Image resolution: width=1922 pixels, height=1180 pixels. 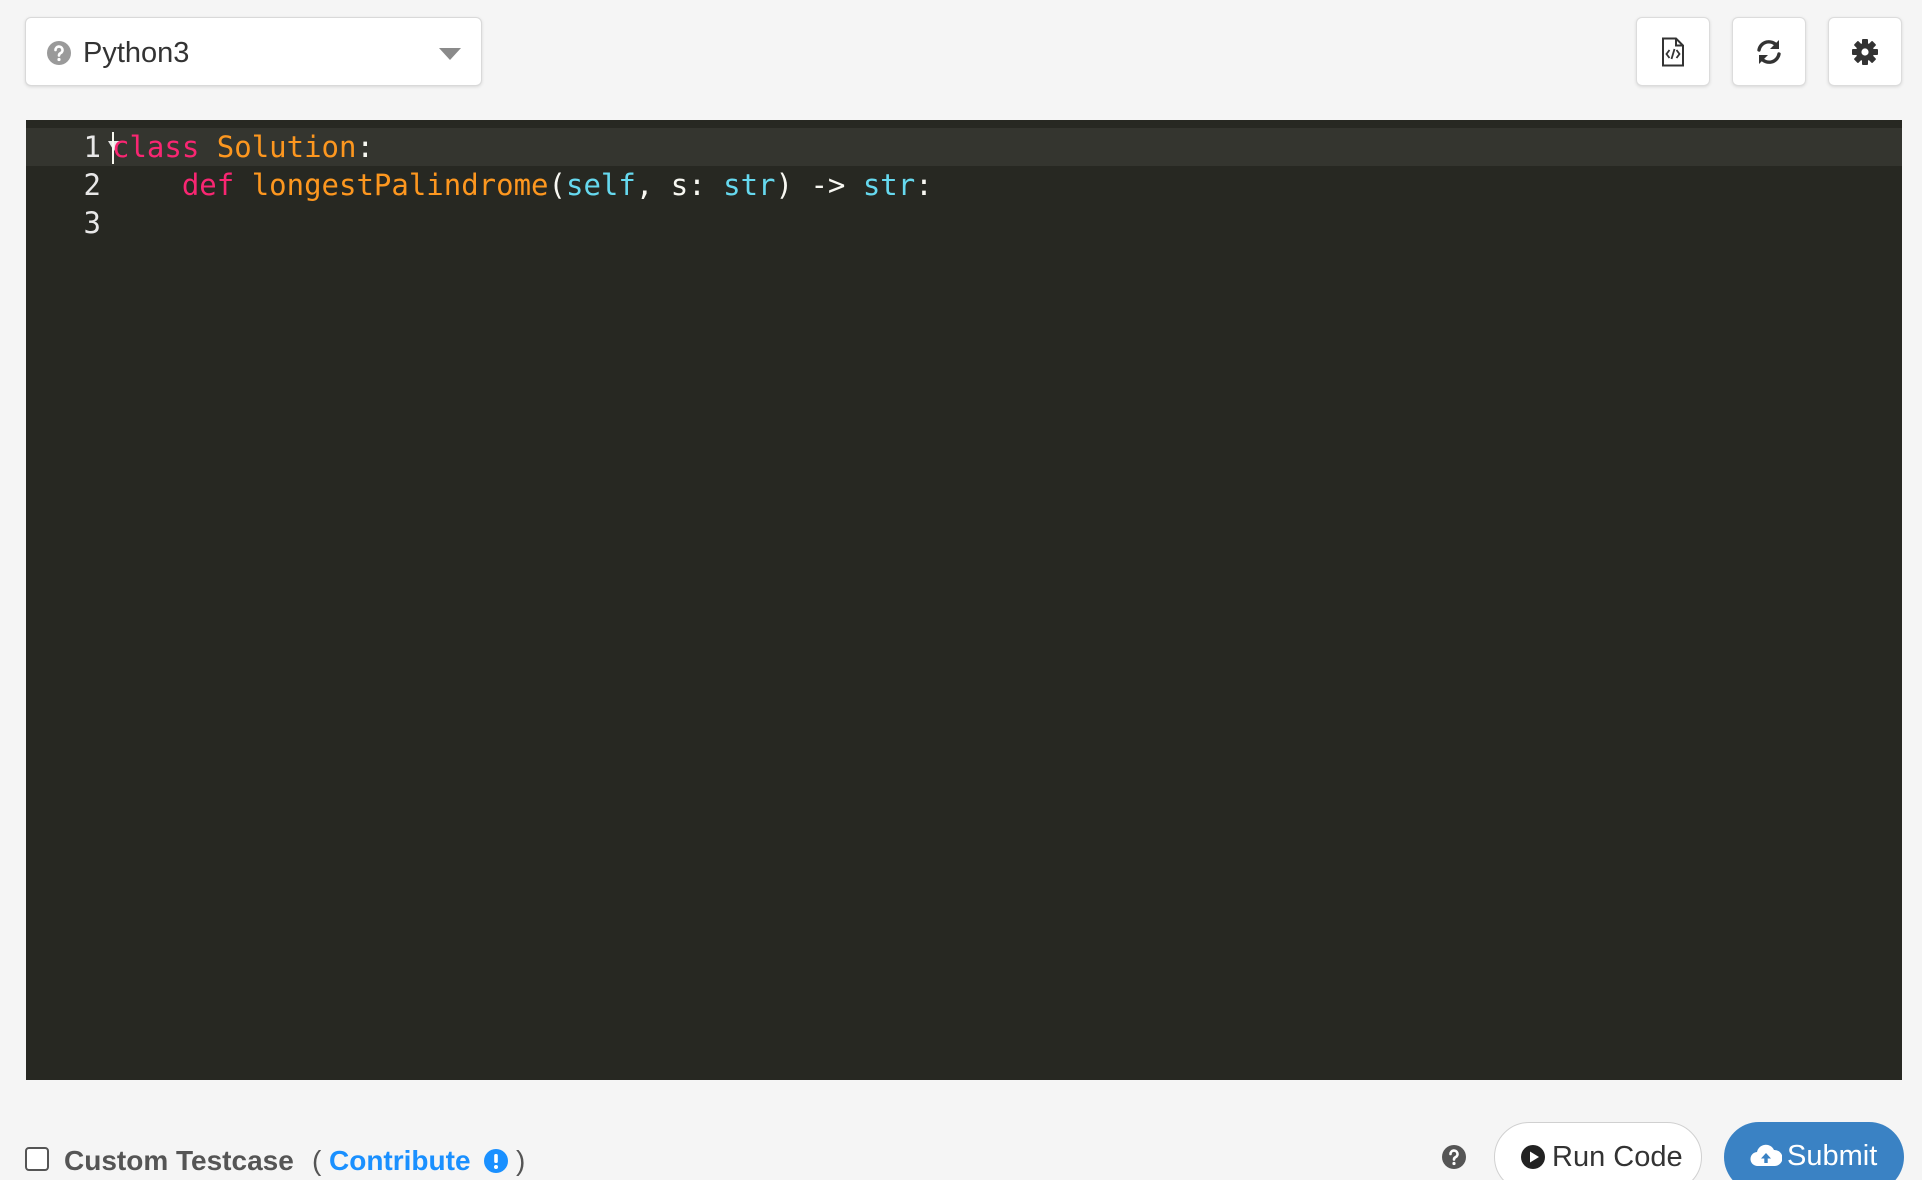 I want to click on code-file-icon, so click(x=1673, y=51).